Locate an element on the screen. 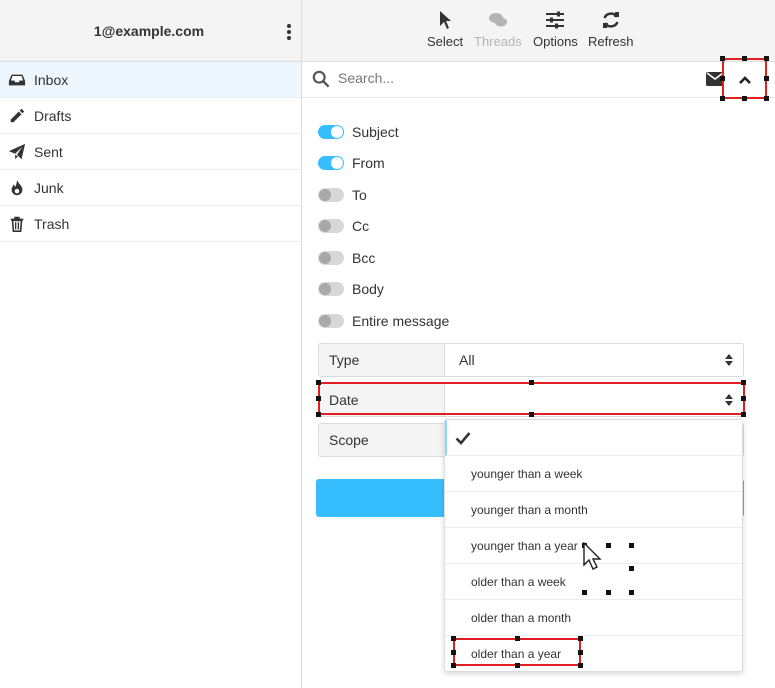 The width and height of the screenshot is (775, 688). date-select is located at coordinates (594, 400).